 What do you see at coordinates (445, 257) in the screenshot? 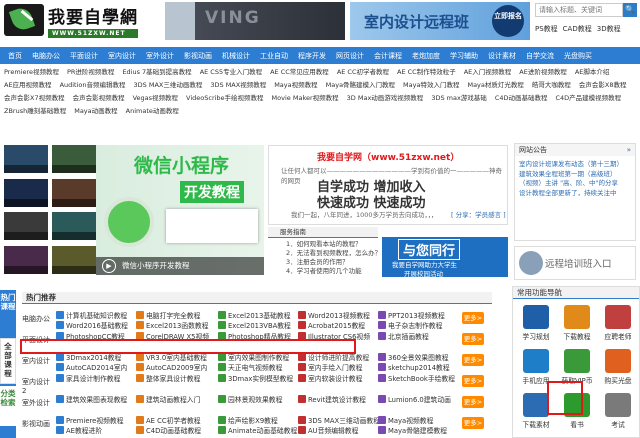
I see `campus-ad-banner: 与您同行 我要自学网助力大学生 开展校园活动` at bounding box center [445, 257].